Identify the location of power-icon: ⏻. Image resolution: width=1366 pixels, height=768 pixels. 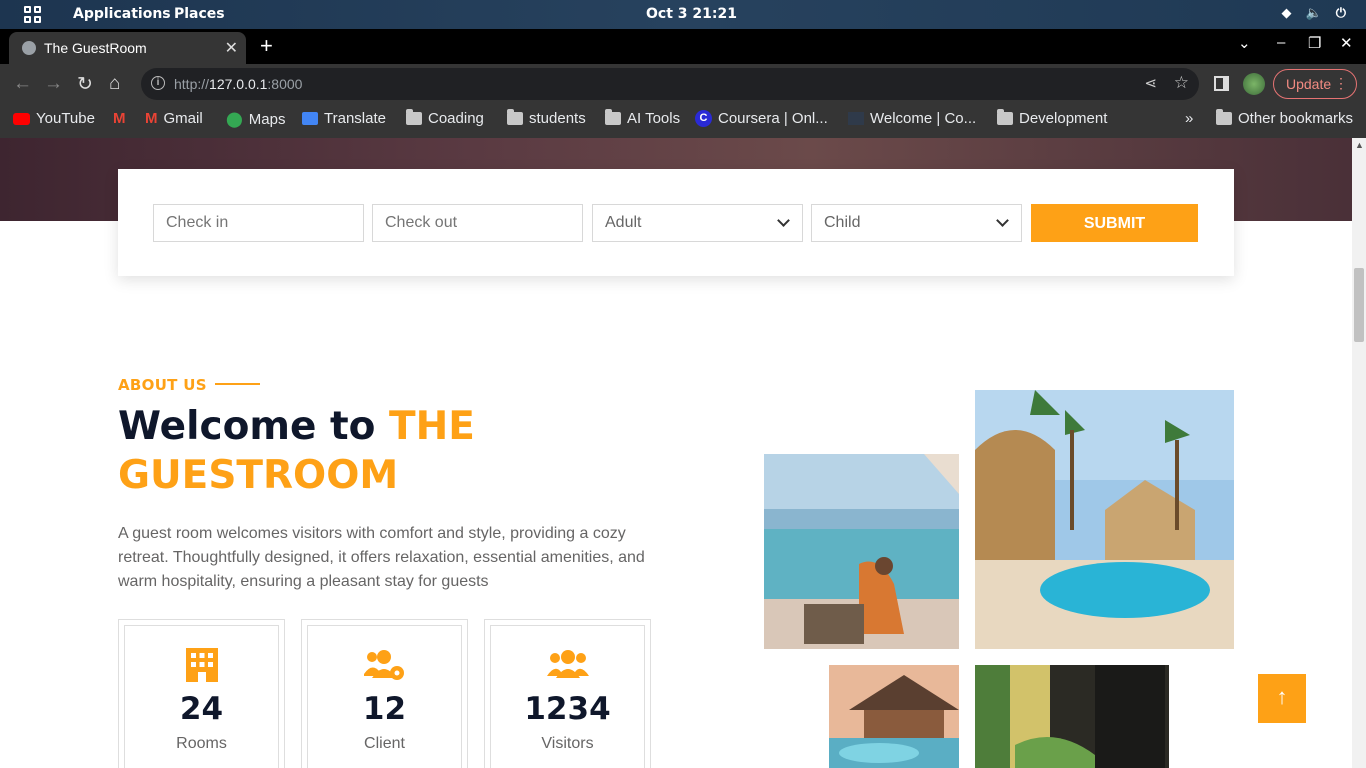
(1340, 13).